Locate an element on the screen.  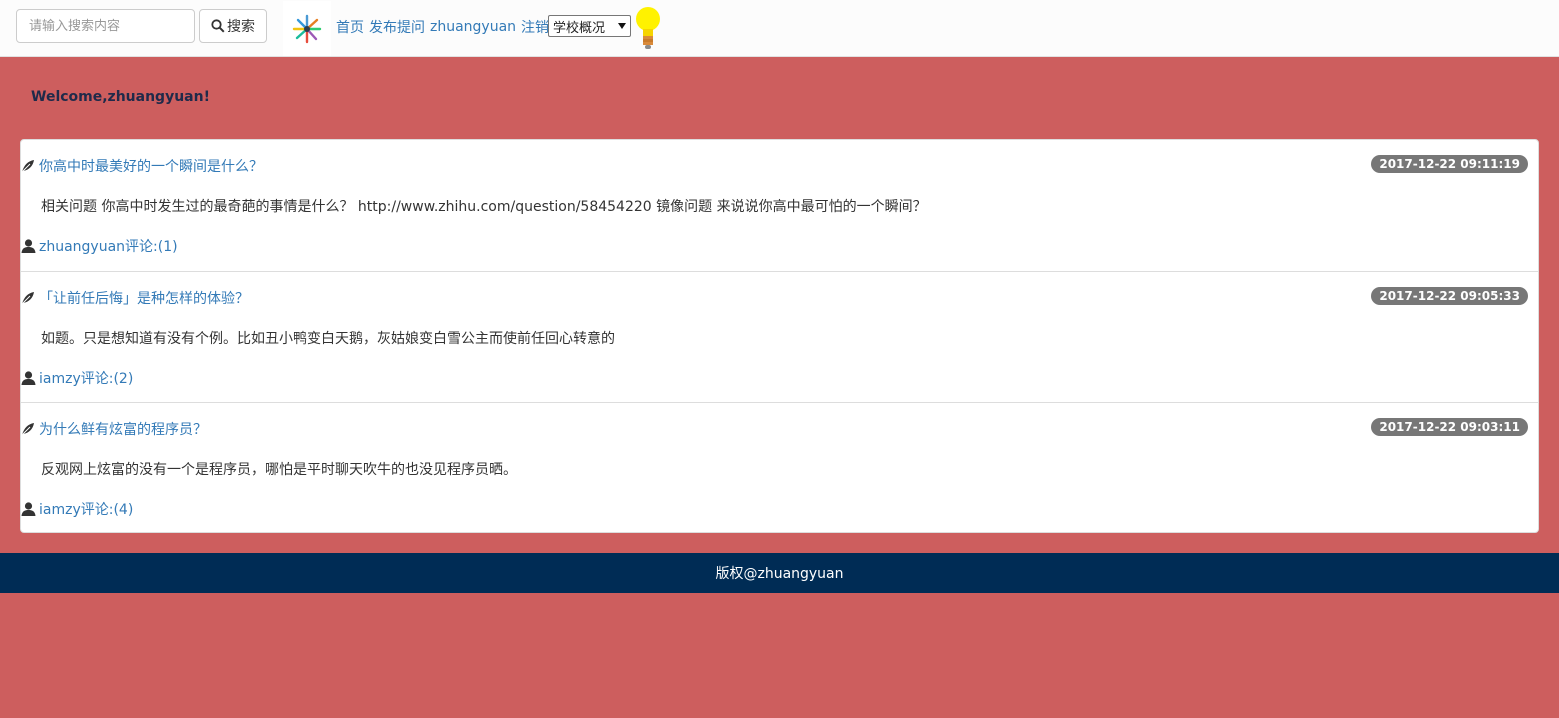
logo-icon is located at coordinates (307, 28).